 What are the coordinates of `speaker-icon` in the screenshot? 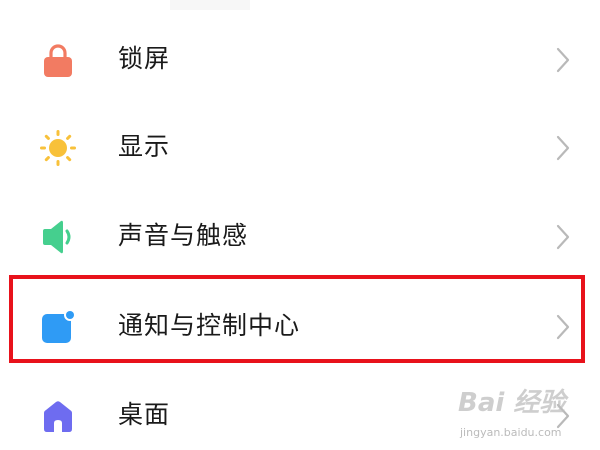 It's located at (57, 237).